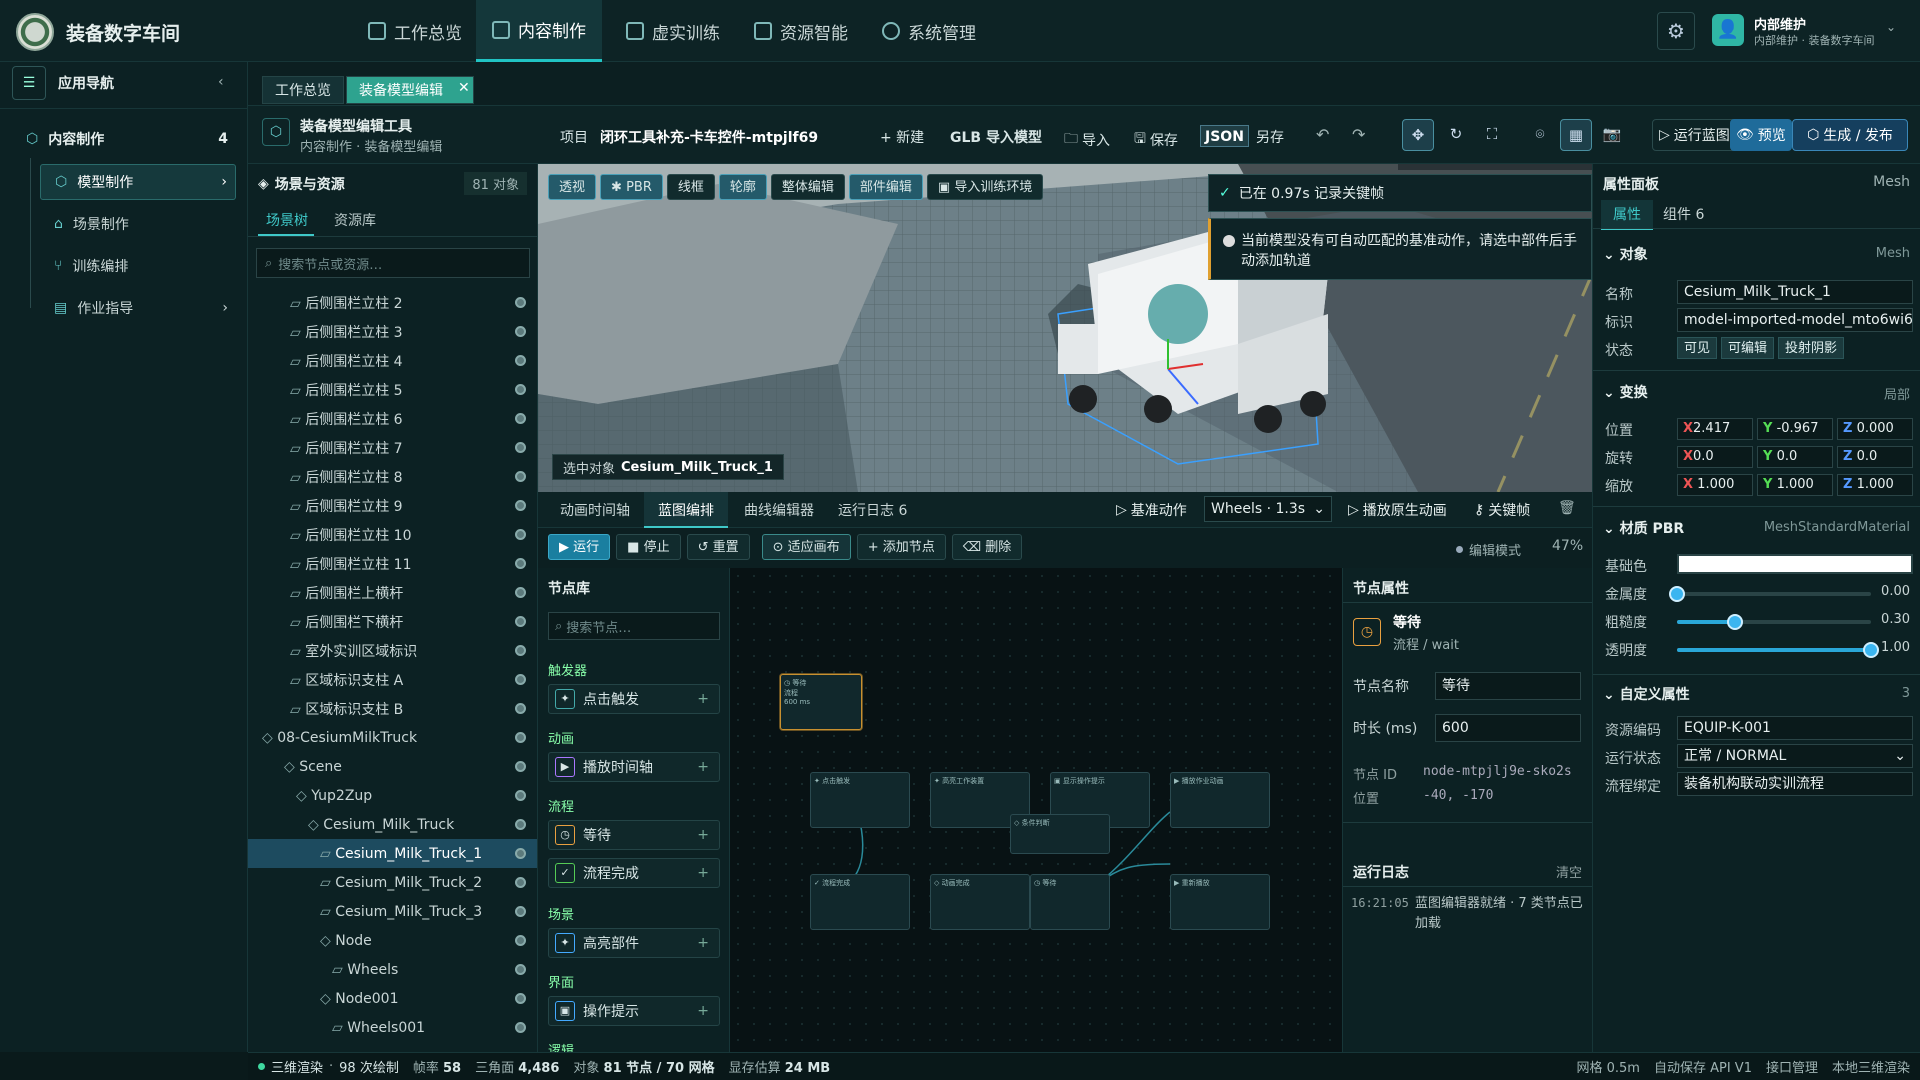 Image resolution: width=1920 pixels, height=1080 pixels. I want to click on tree-row: ▱ 后侧围栏立柱 5, so click(392, 389).